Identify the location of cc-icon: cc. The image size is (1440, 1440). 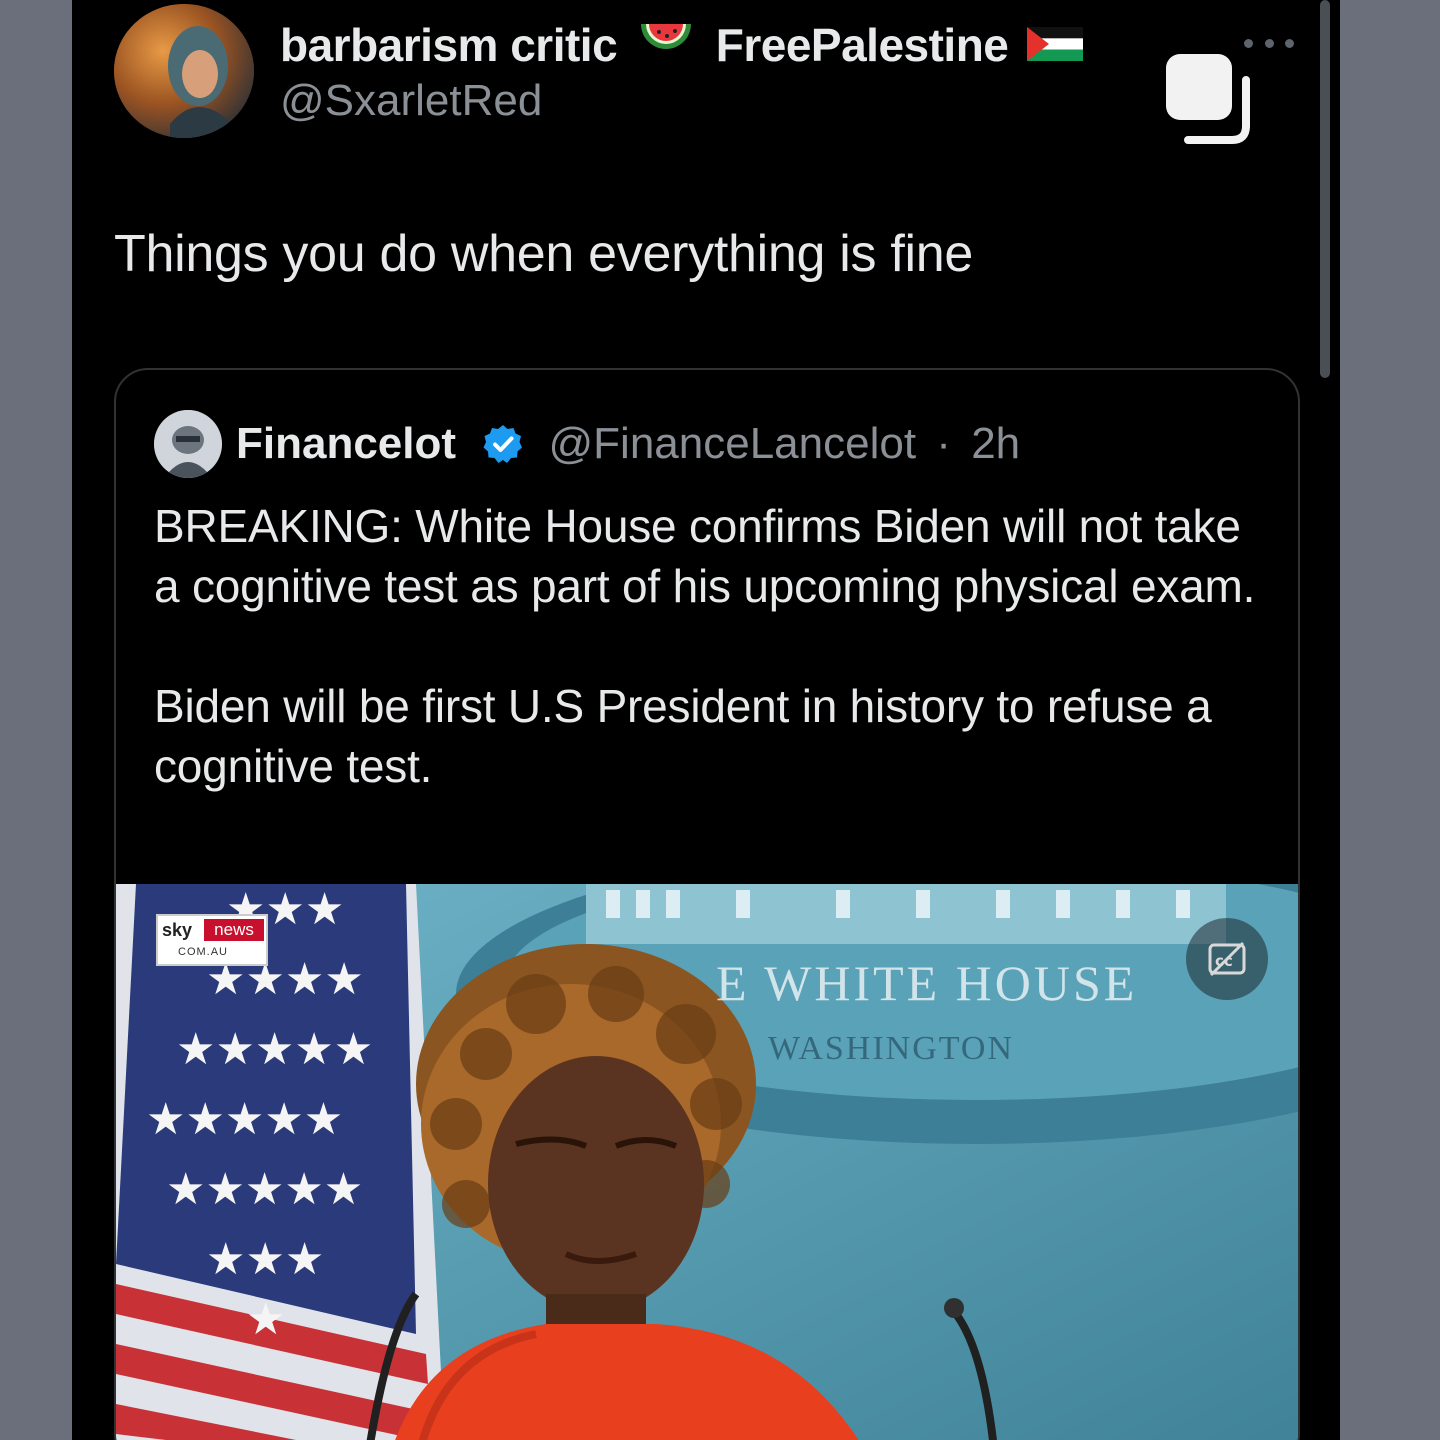
(1227, 959).